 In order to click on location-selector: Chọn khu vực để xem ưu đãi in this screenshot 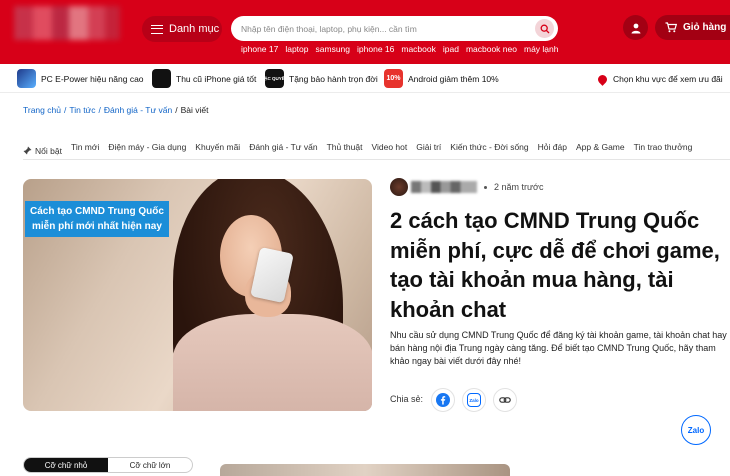, I will do `click(659, 79)`.